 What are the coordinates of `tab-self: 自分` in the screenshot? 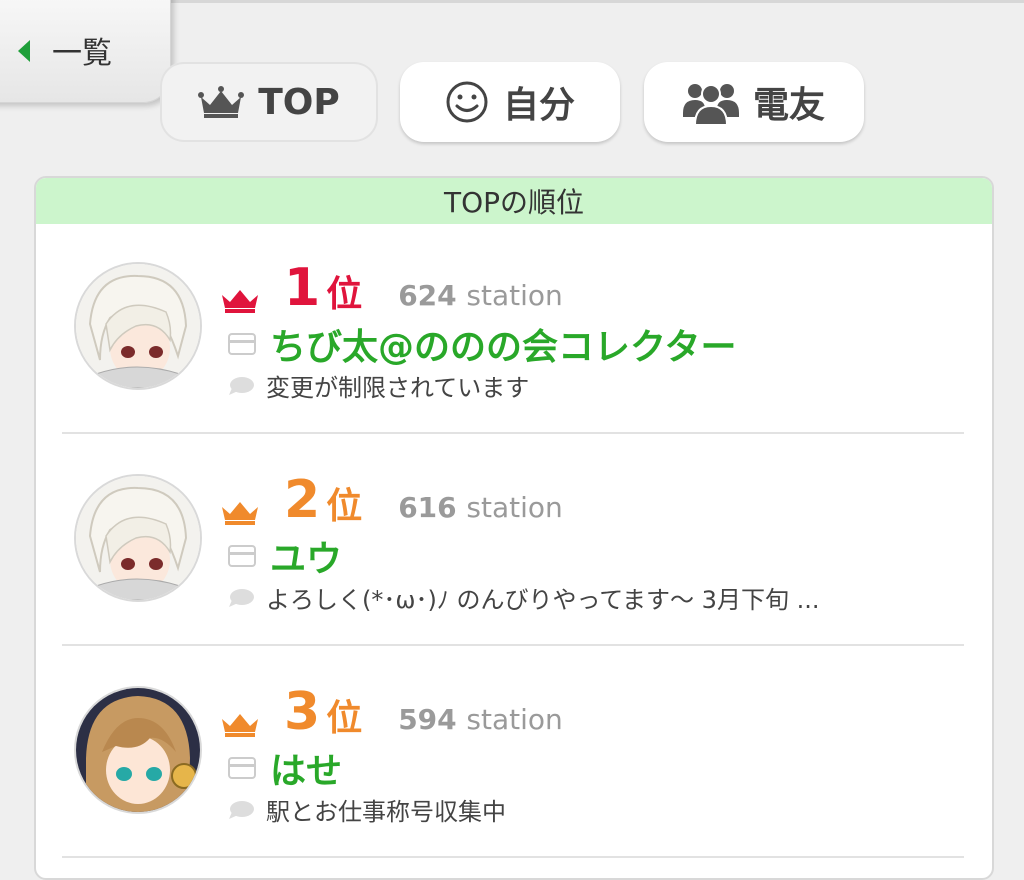 It's located at (510, 102).